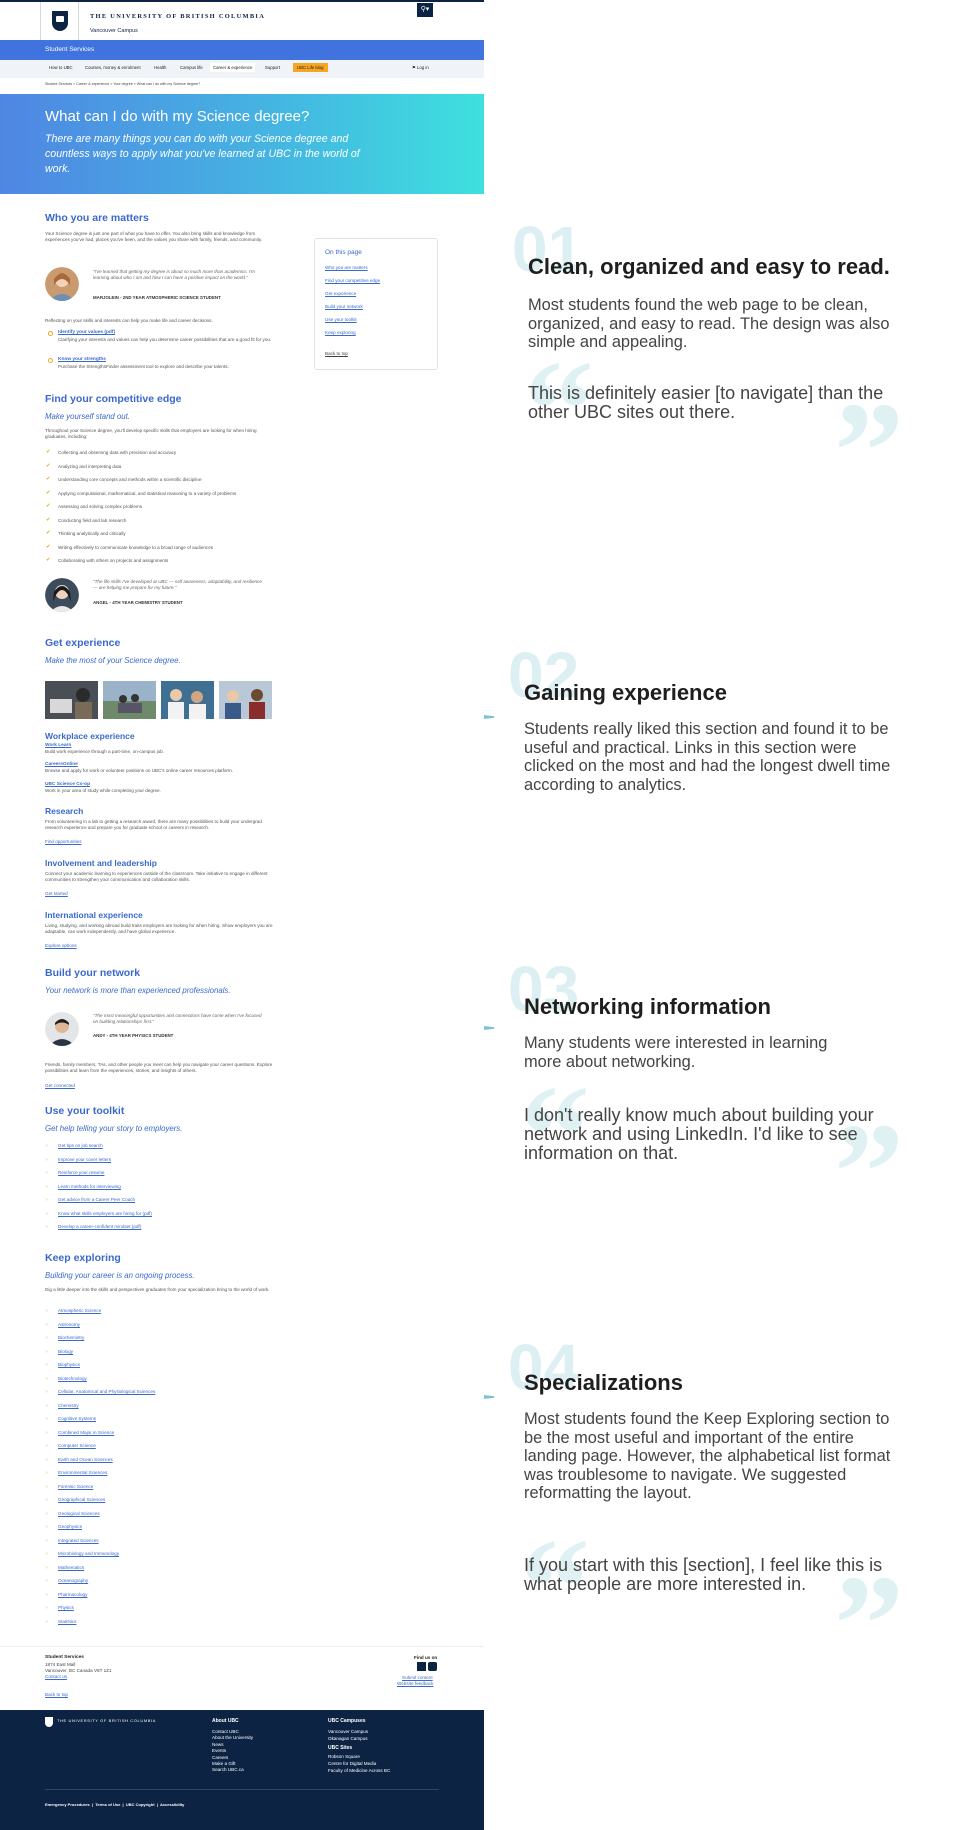 The width and height of the screenshot is (966, 1830). I want to click on specialization-link: Chemistry, so click(68, 1405).